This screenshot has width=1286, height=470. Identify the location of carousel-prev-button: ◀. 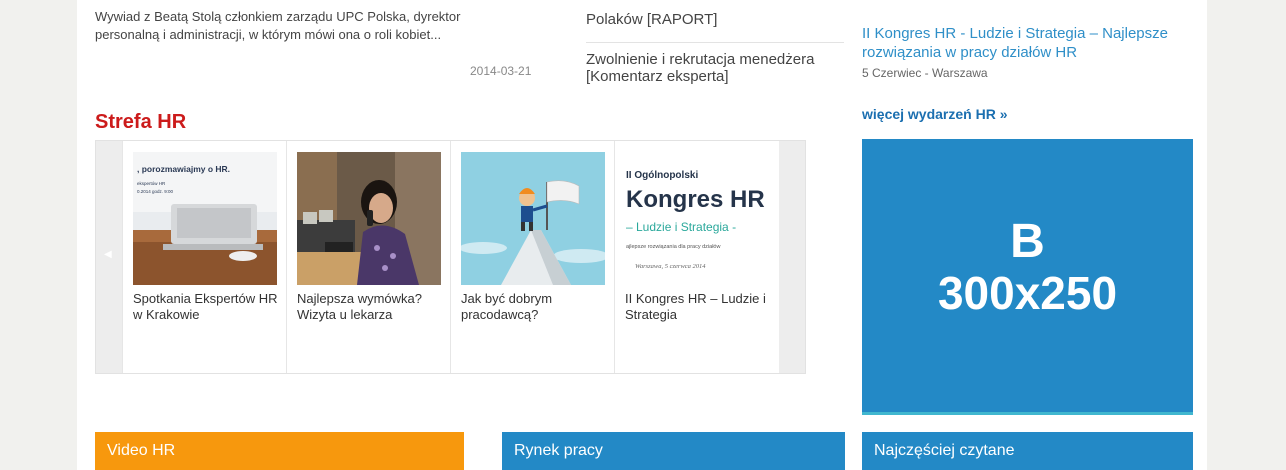
(109, 257).